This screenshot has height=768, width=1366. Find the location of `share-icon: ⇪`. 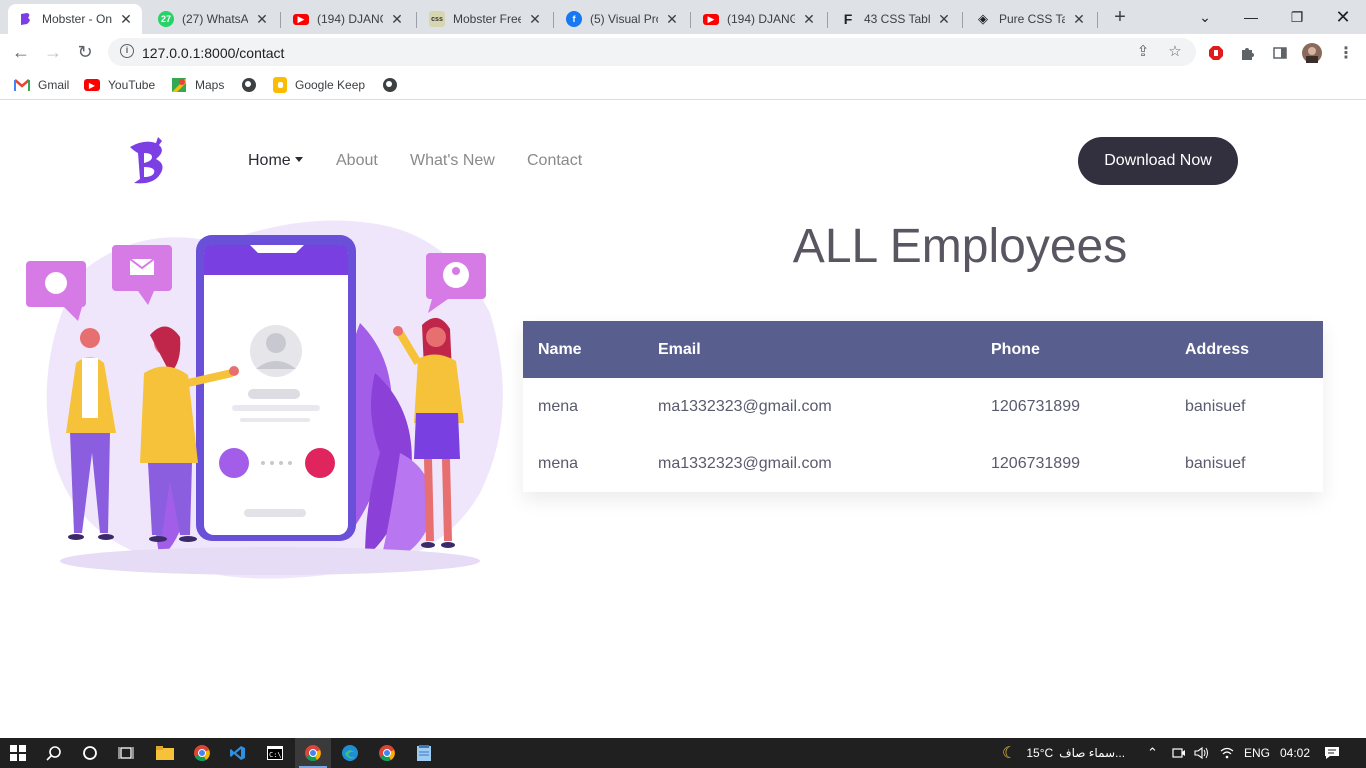

share-icon: ⇪ is located at coordinates (1143, 52).